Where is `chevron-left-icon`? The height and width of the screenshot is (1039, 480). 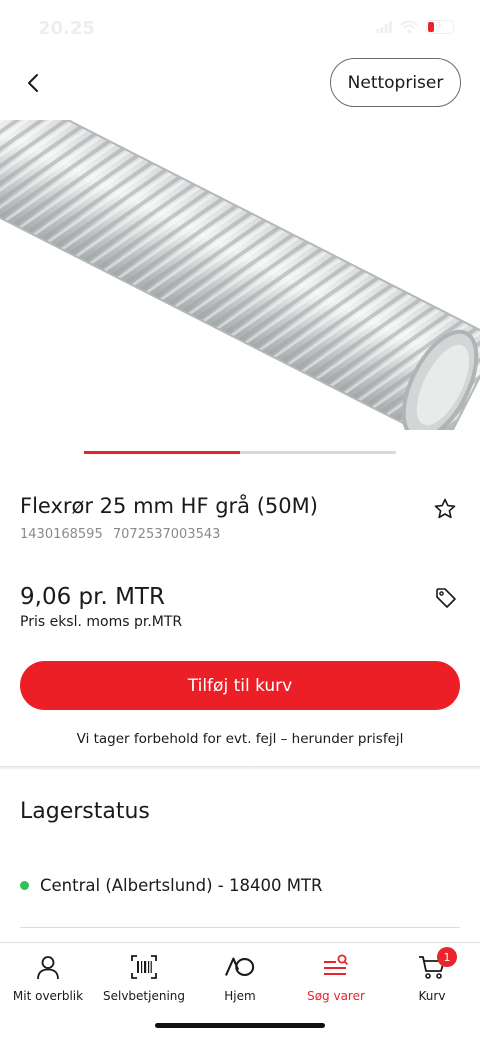 chevron-left-icon is located at coordinates (33, 83).